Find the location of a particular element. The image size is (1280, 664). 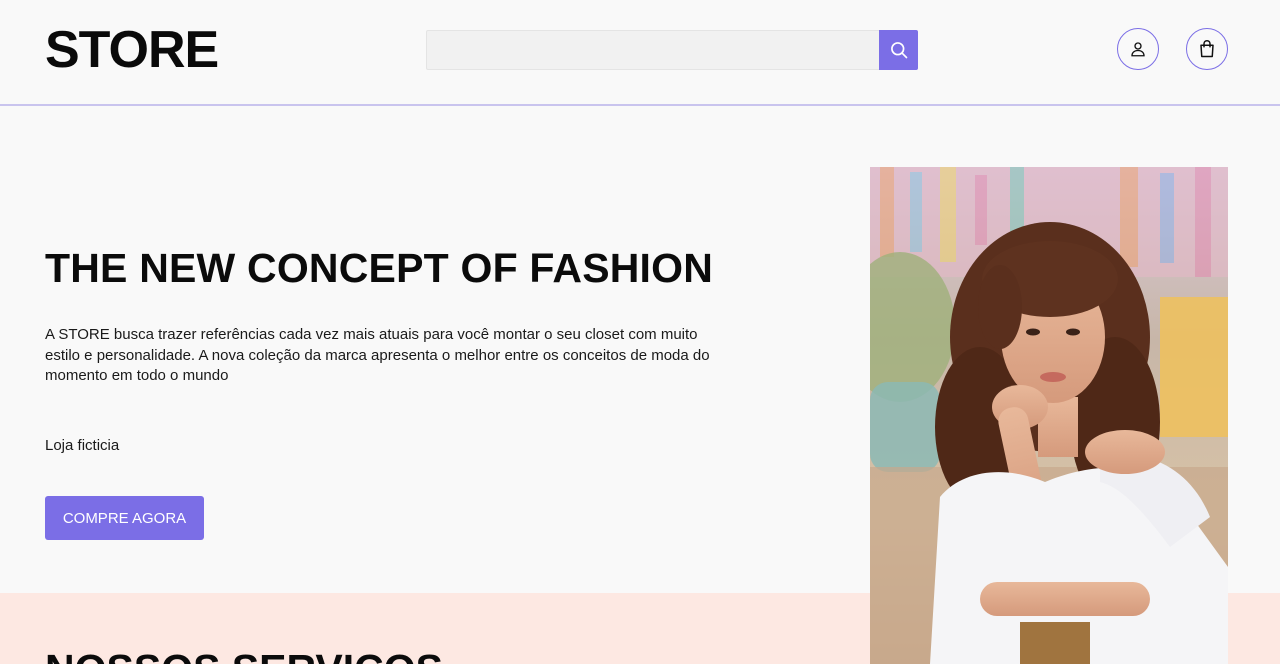

user-icon is located at coordinates (1138, 49).